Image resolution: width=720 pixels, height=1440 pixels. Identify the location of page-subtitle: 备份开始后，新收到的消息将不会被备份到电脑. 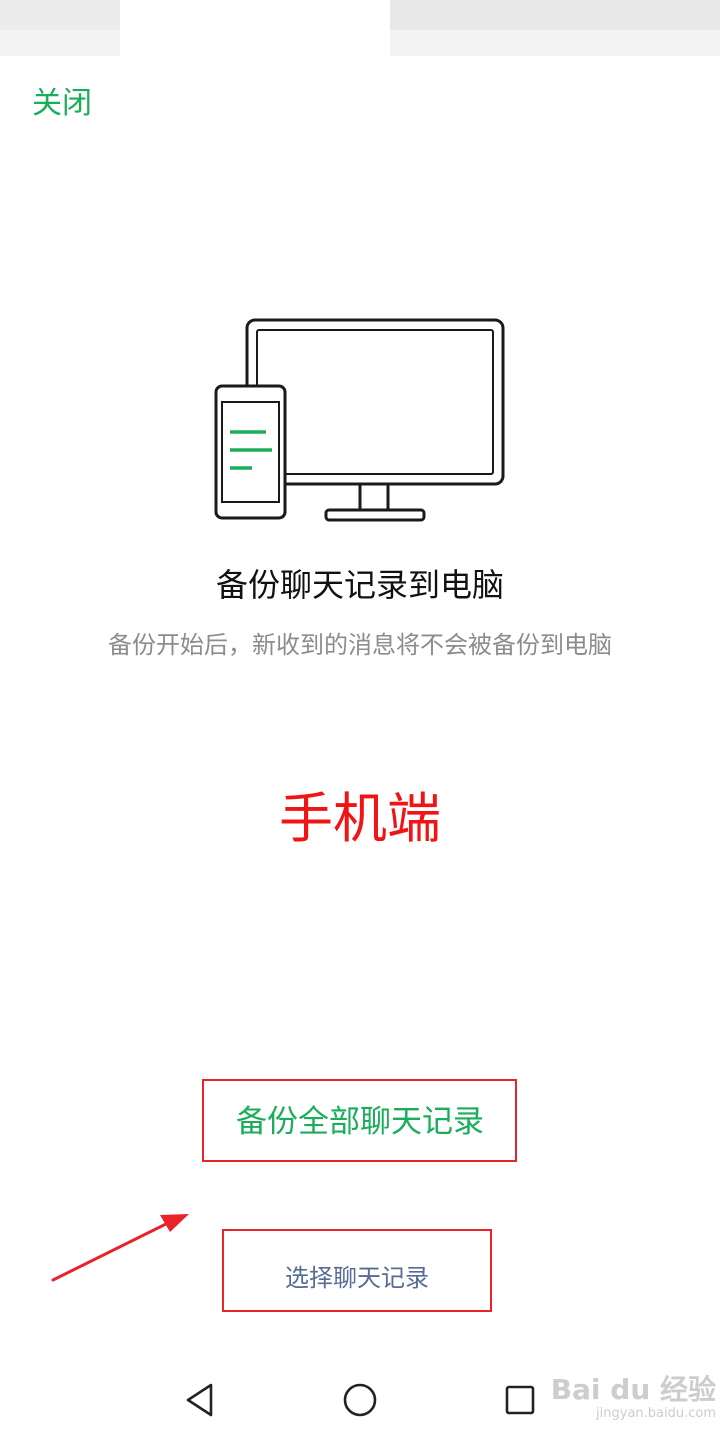
(360, 645).